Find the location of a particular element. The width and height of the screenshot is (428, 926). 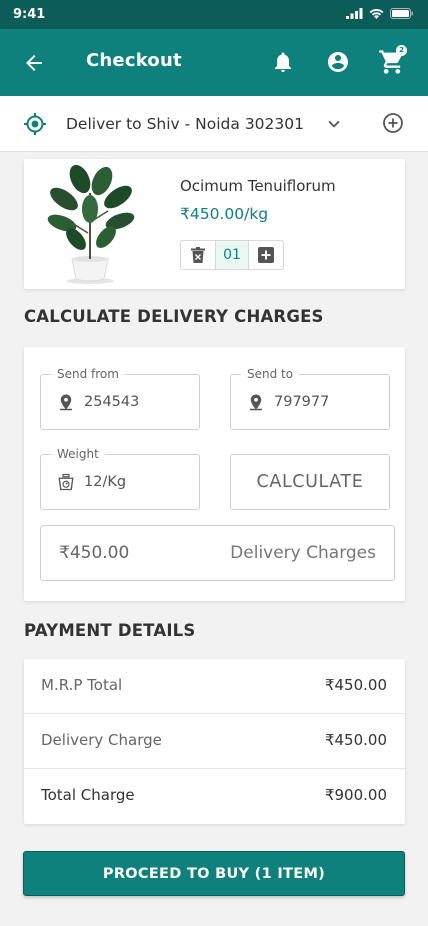

chevron-down-icon is located at coordinates (334, 124).